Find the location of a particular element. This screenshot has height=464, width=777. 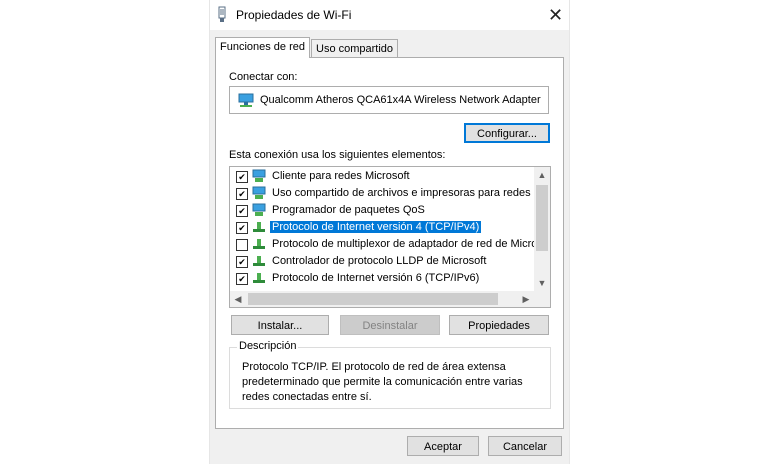

close-icon: ✕ is located at coordinates (555, 14).